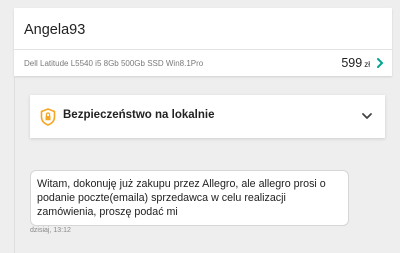  What do you see at coordinates (50, 230) in the screenshot?
I see `message-timestamp: dzisiaj, 13:12` at bounding box center [50, 230].